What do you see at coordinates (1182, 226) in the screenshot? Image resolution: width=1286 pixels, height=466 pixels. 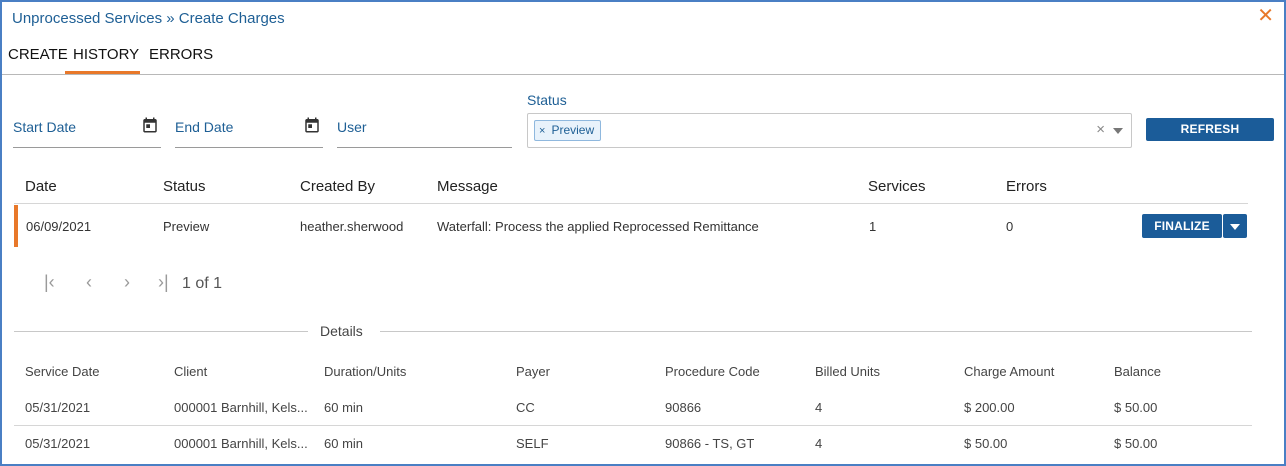 I see `finalize-button: FINALIZE` at bounding box center [1182, 226].